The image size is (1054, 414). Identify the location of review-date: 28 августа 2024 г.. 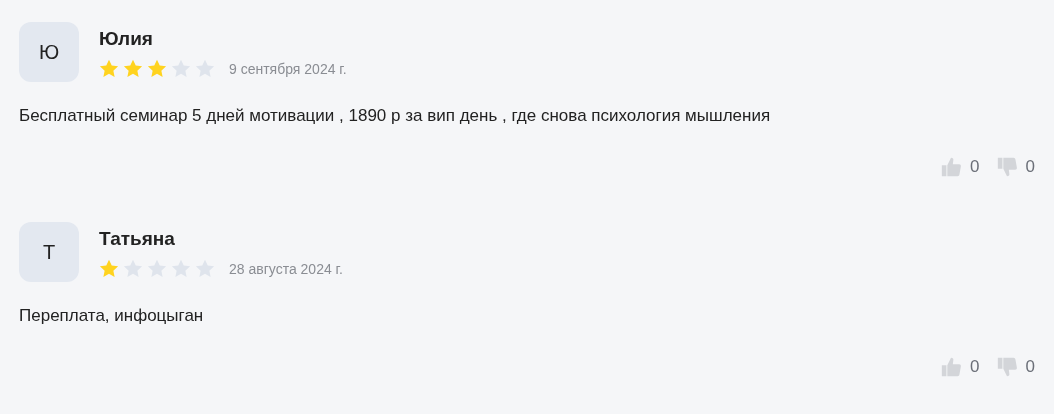
(286, 268).